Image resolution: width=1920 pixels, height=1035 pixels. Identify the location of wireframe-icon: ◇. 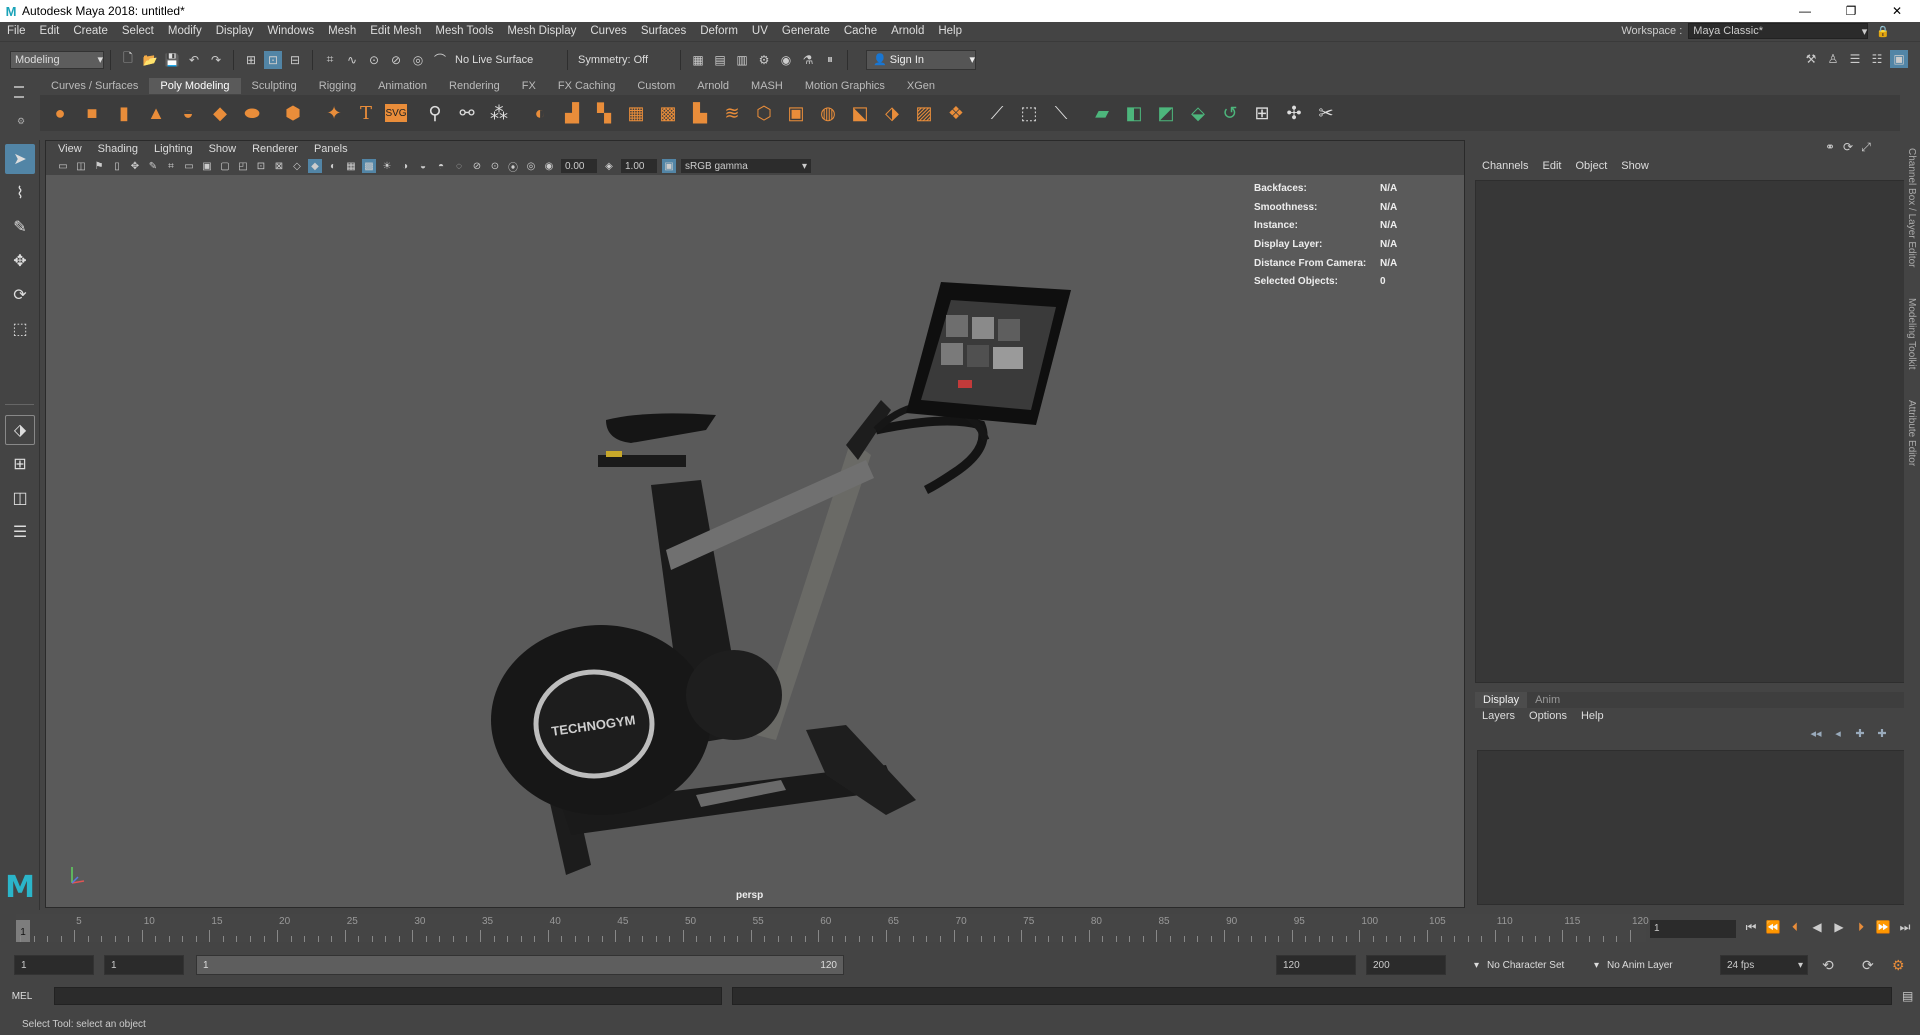
(297, 166).